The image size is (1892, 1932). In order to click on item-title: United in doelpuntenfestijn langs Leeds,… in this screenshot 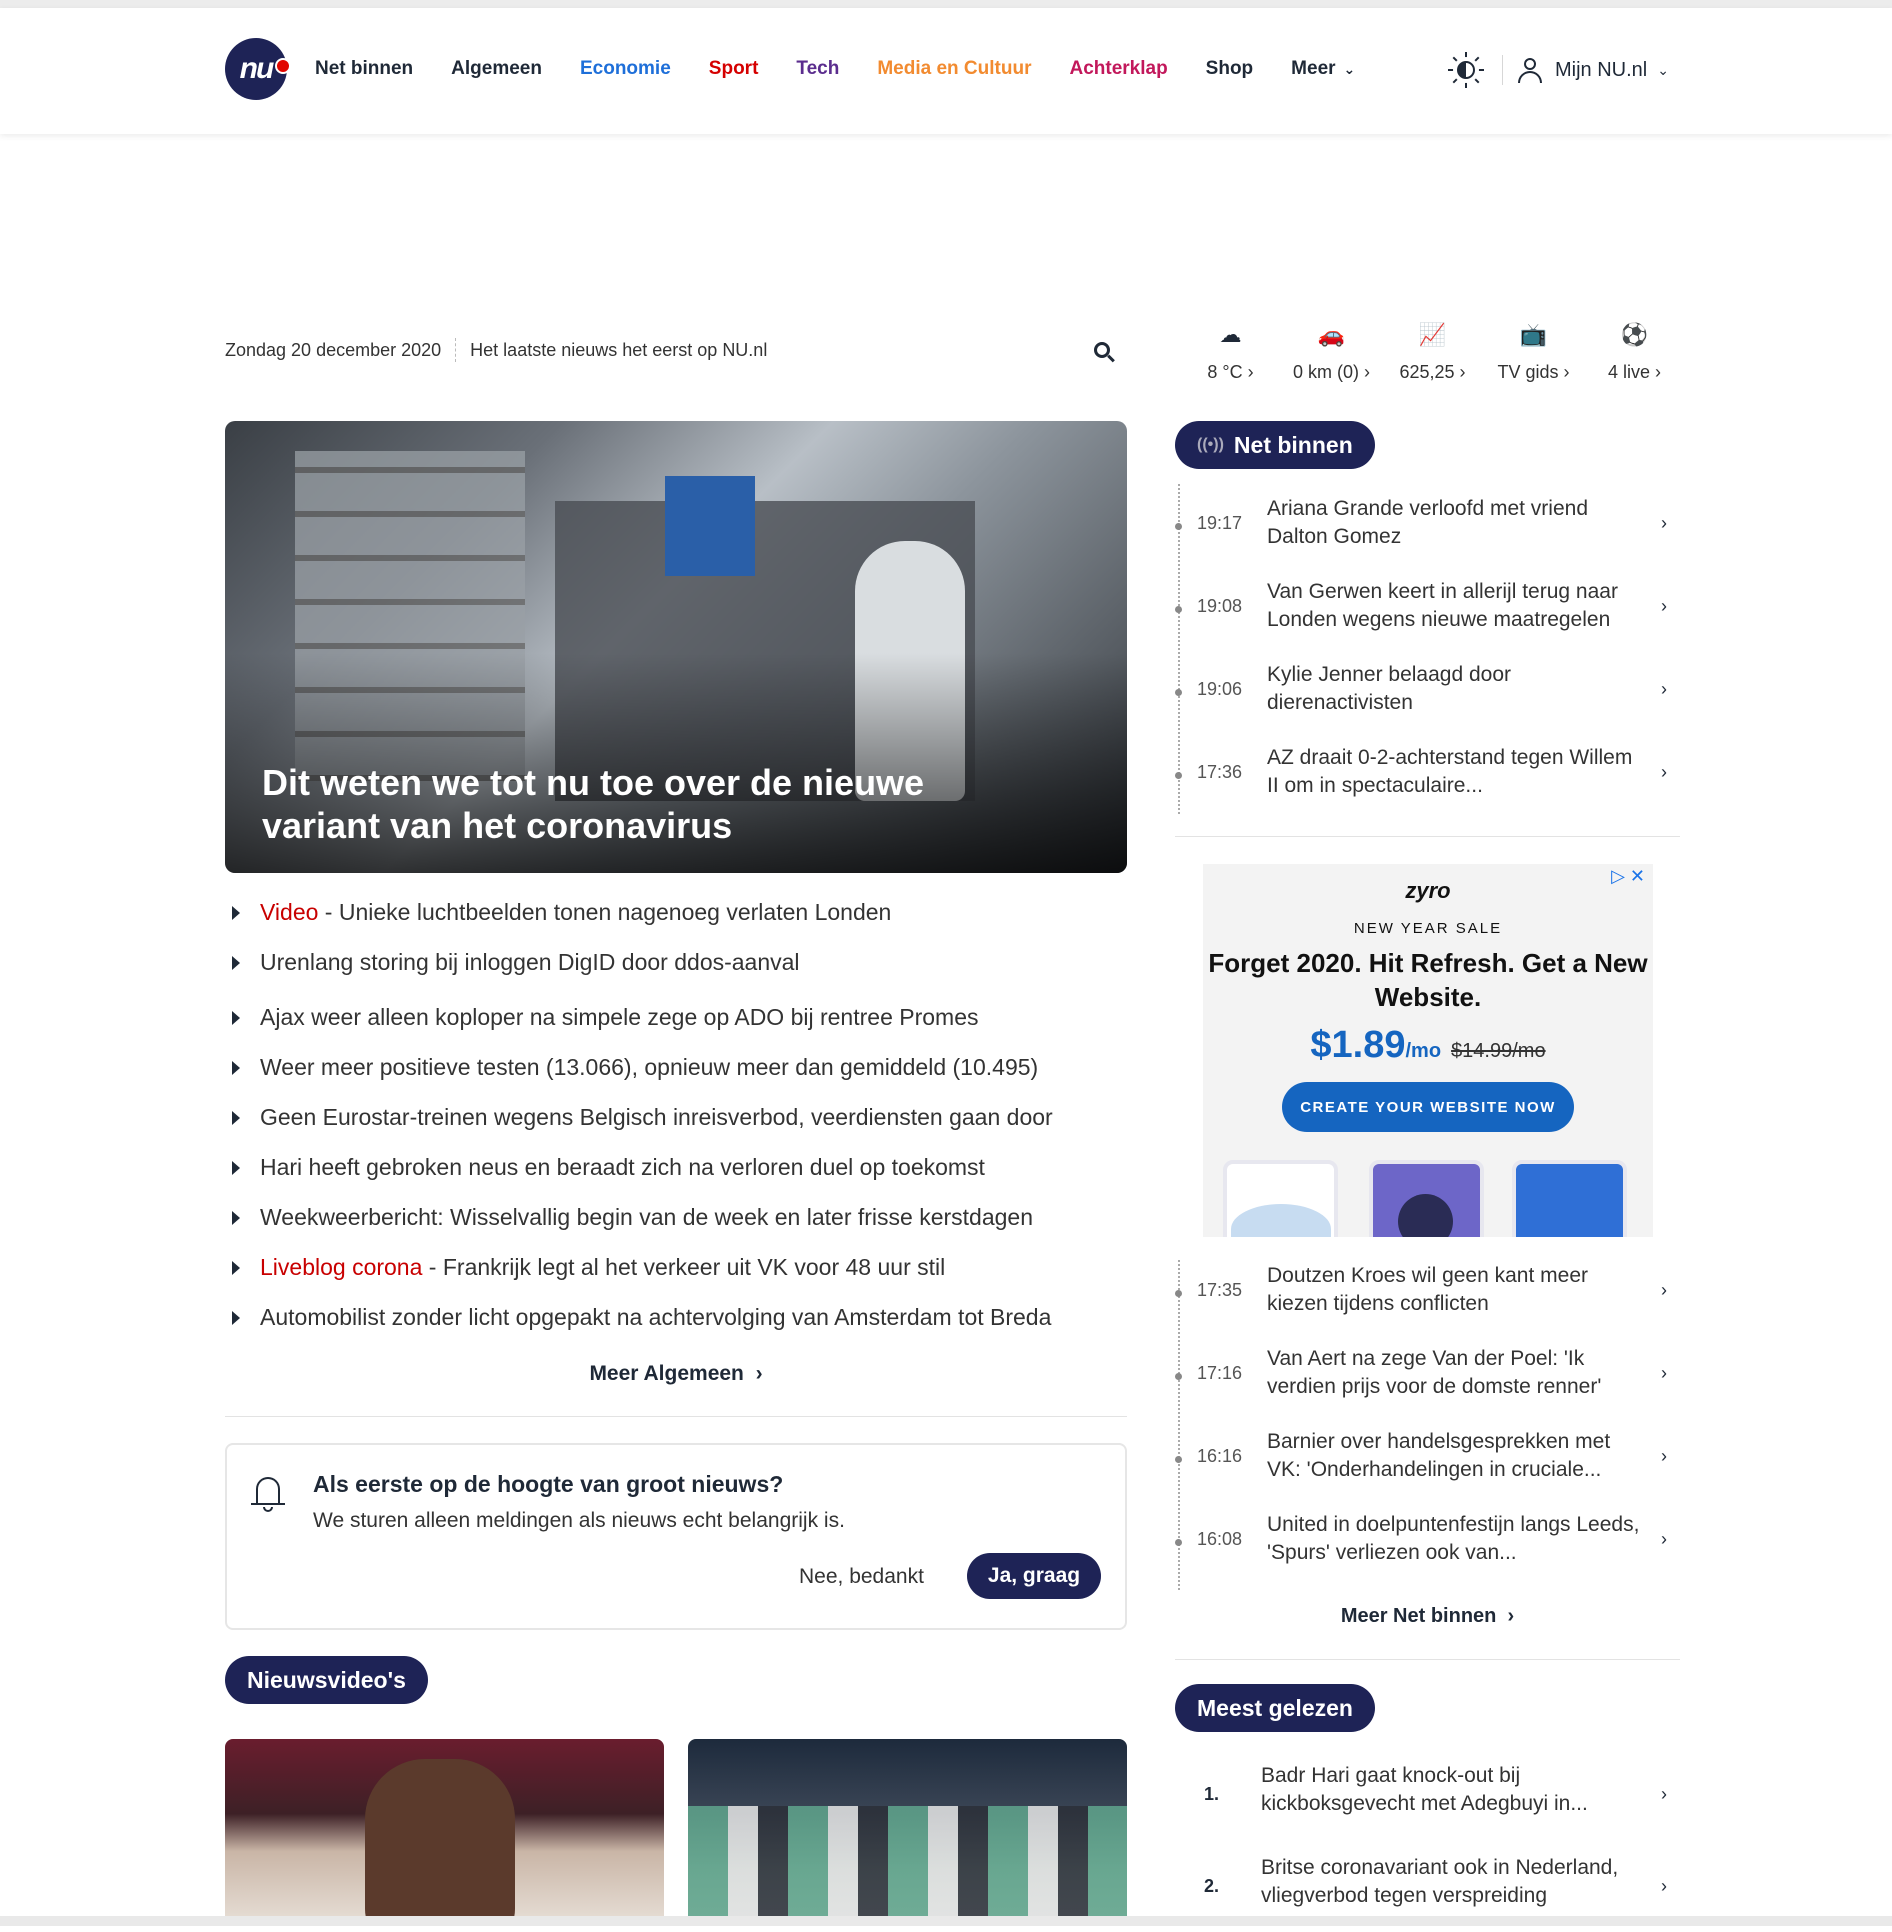, I will do `click(1457, 1539)`.